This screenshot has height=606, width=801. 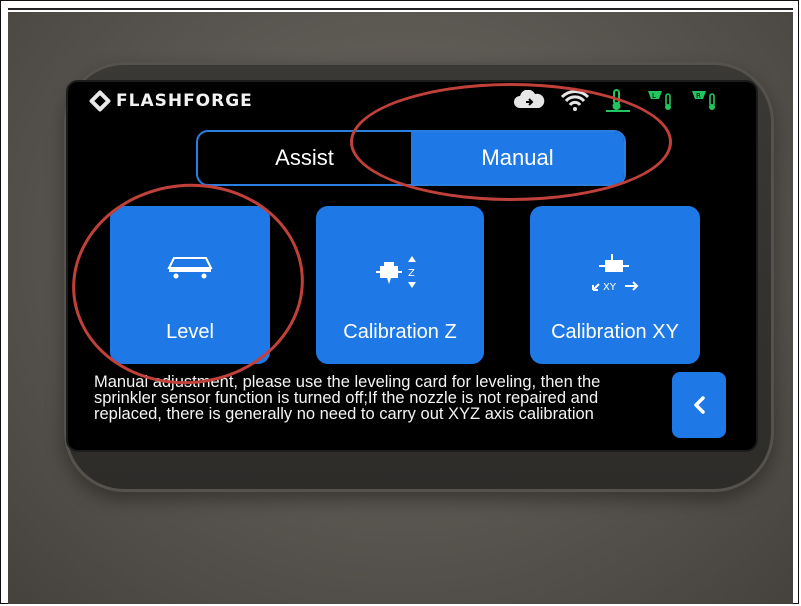 What do you see at coordinates (529, 99) in the screenshot?
I see `cloud-icon` at bounding box center [529, 99].